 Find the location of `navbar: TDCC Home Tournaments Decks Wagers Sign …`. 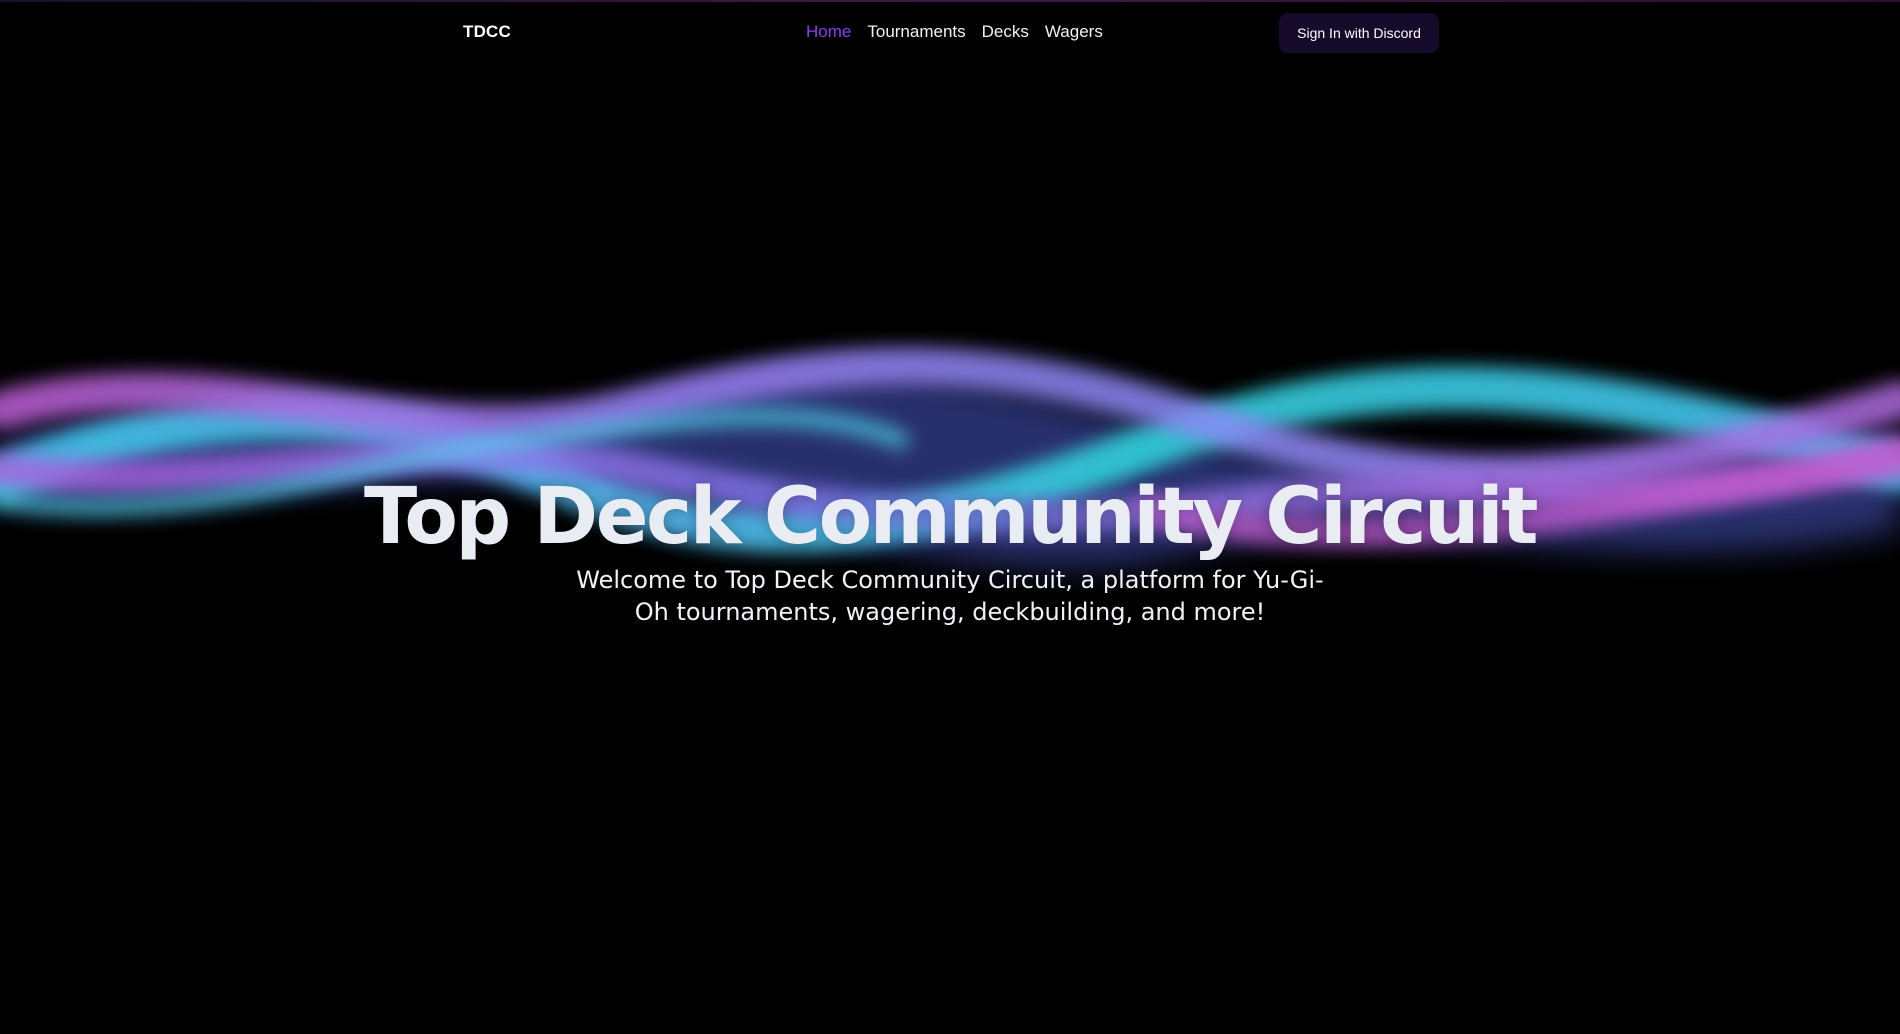

navbar: TDCC Home Tournaments Decks Wagers Sign … is located at coordinates (950, 33).